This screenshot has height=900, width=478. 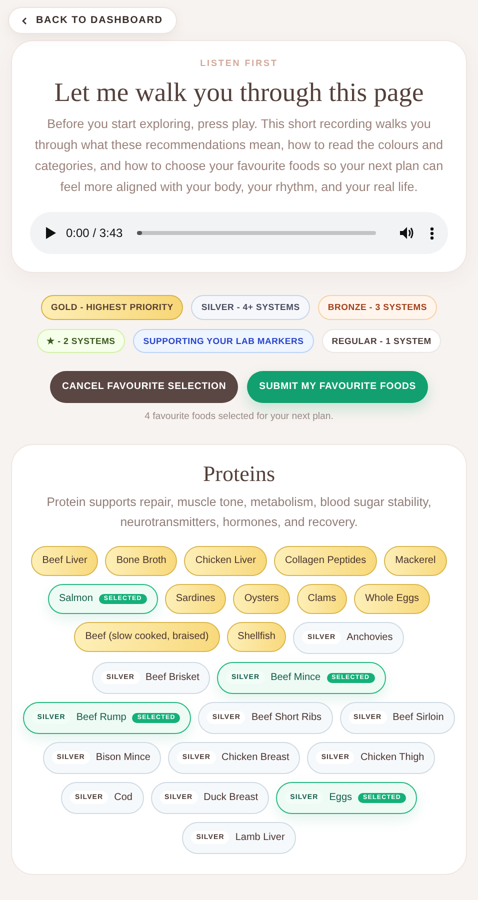 What do you see at coordinates (432, 233) in the screenshot?
I see `more-options-icon` at bounding box center [432, 233].